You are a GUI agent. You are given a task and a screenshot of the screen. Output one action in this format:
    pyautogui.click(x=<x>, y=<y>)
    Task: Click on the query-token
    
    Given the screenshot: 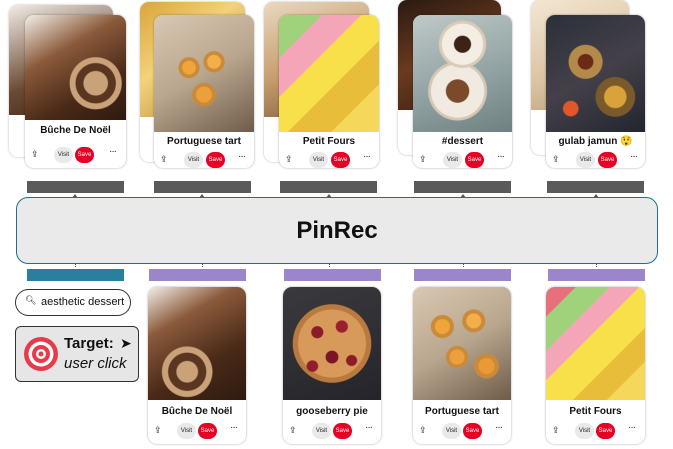 What is the action you would take?
    pyautogui.click(x=75, y=275)
    